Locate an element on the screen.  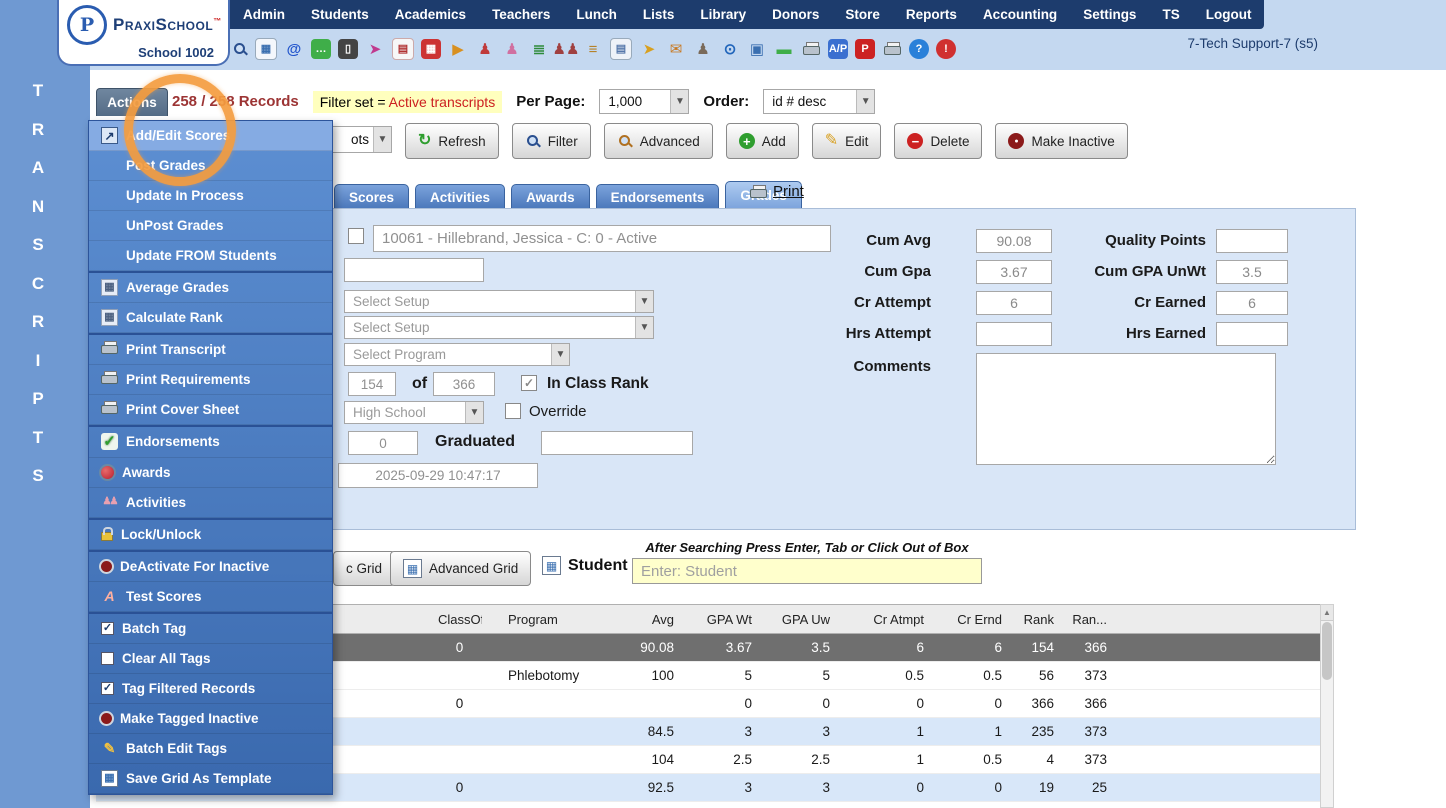
scroll-up-button: ▲ is located at coordinates (1327, 613).